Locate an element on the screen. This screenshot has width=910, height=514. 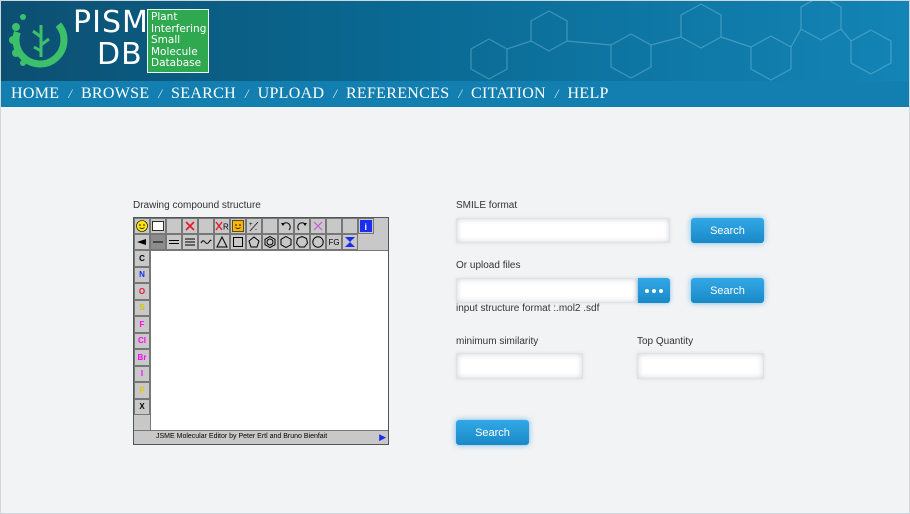
editor-toolbar-bonds: FG is located at coordinates (246, 242).